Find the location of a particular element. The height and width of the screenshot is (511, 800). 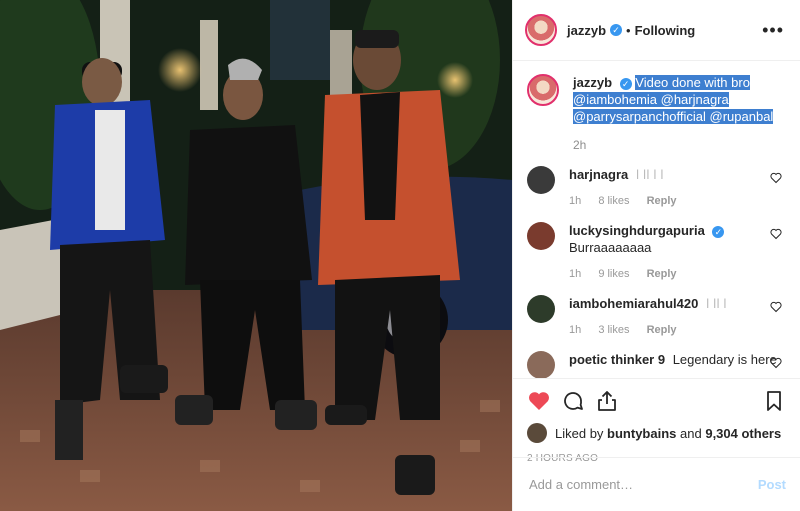

comment-meta: 1h 3 likes Reply is located at coordinates (676, 330).